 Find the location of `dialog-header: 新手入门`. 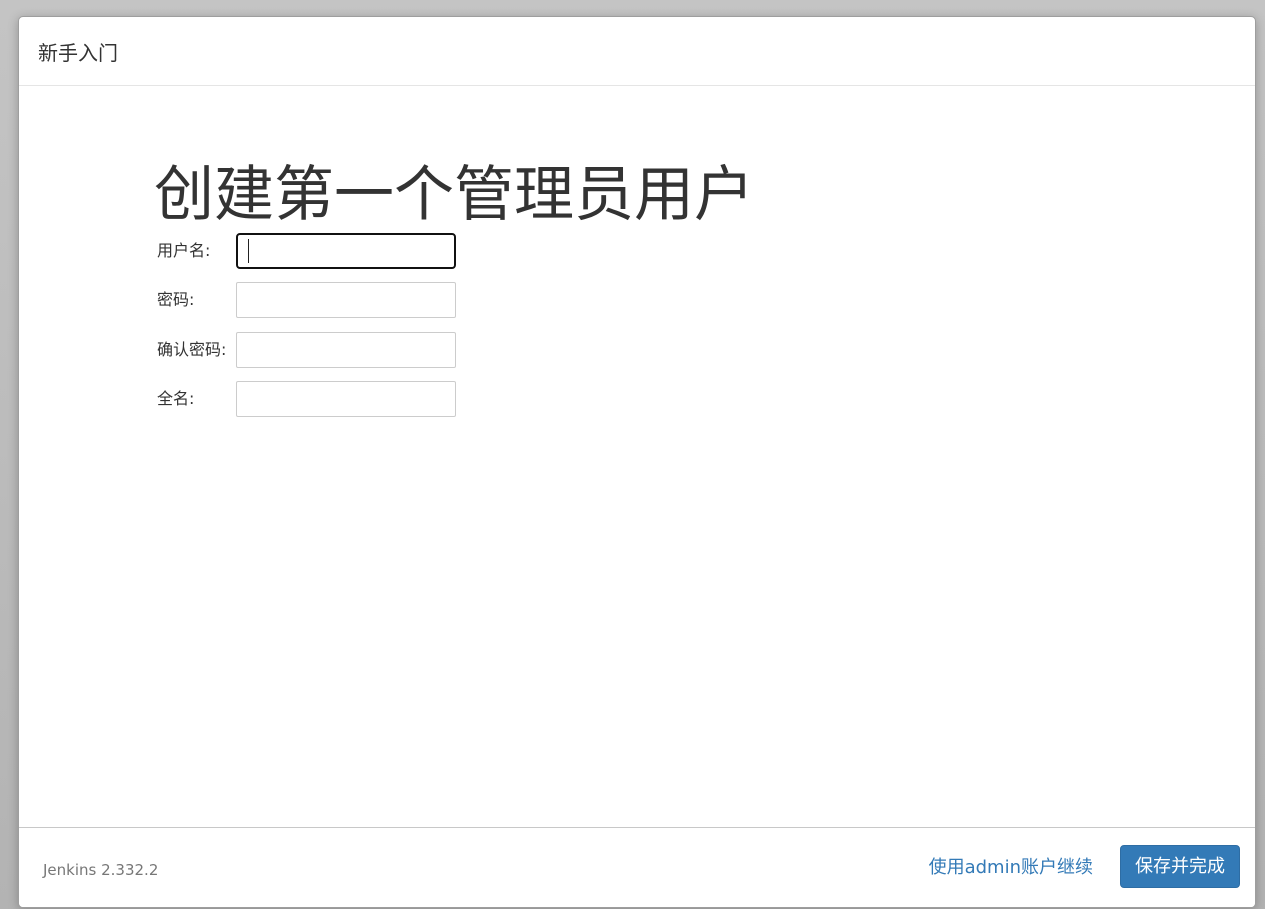

dialog-header: 新手入门 is located at coordinates (637, 51).